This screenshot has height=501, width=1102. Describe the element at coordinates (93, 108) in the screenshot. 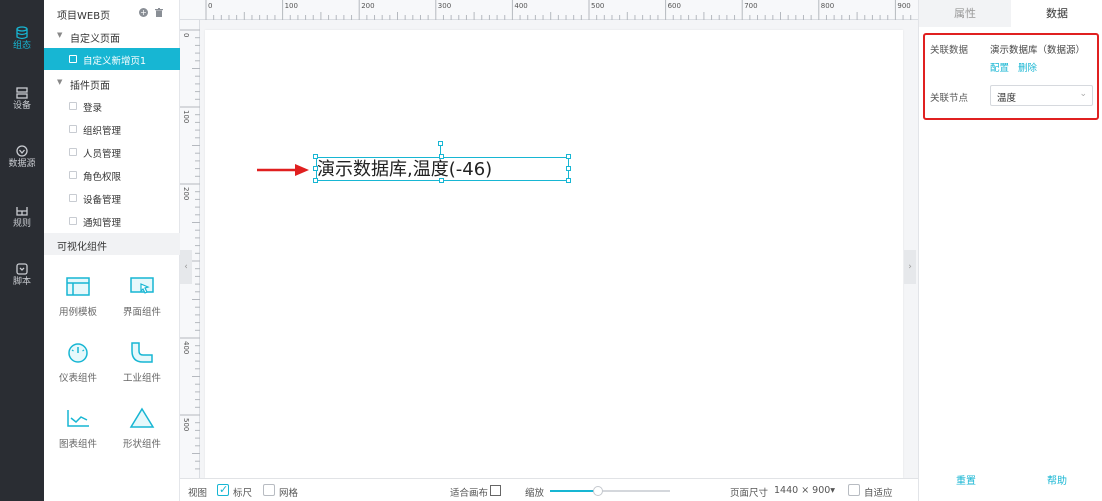

I see `tree-page-label: 登录` at that location.